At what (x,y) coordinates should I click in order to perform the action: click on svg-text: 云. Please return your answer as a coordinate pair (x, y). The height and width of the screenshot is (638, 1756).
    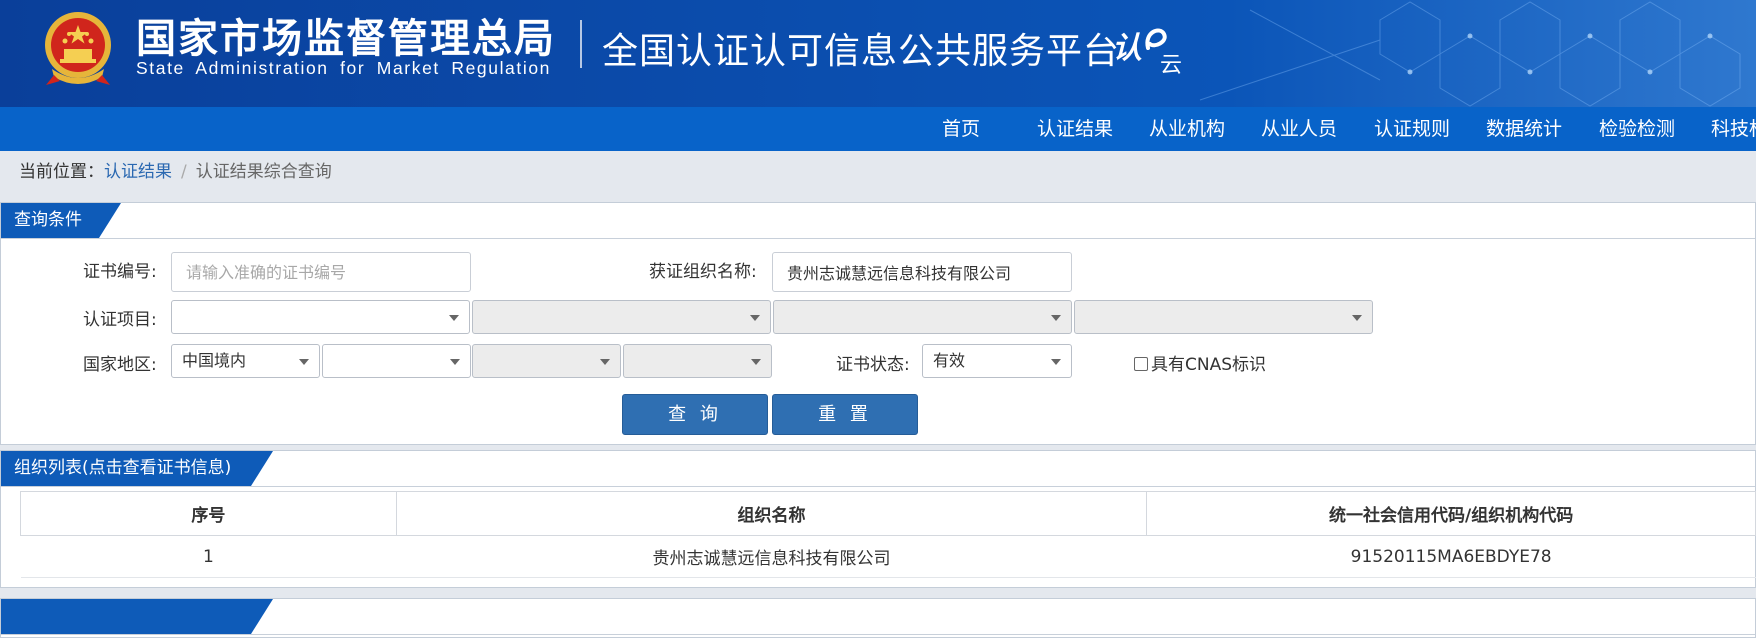
    Looking at the image, I should click on (1171, 65).